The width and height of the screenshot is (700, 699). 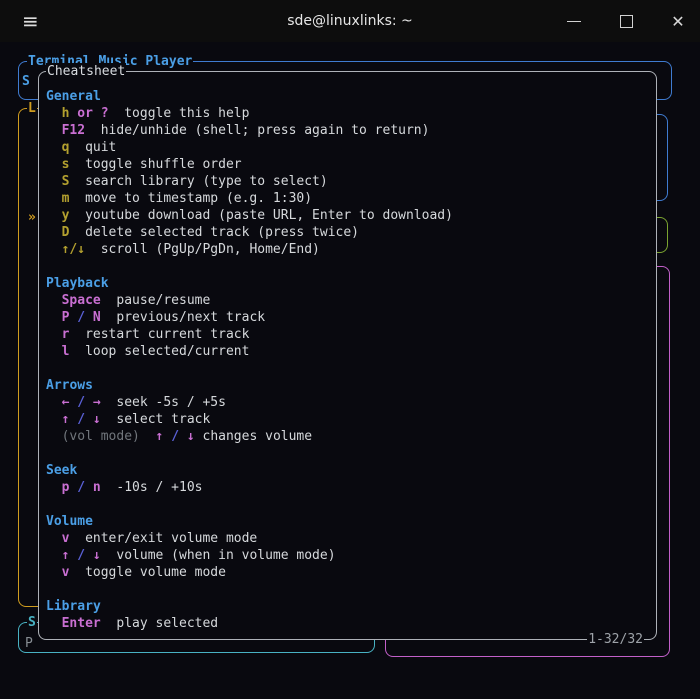 What do you see at coordinates (183, 317) in the screenshot?
I see `cheatsheet-token: previous/next track` at bounding box center [183, 317].